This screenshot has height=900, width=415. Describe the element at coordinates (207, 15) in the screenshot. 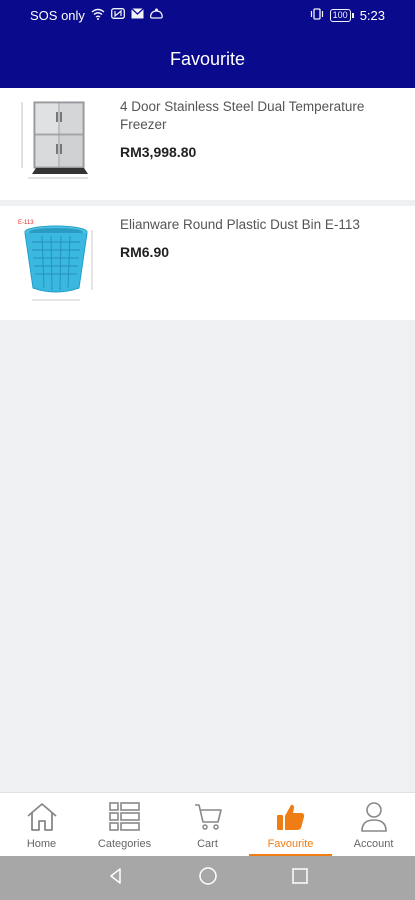

I see `status-bar: SOS only 100 5:23` at that location.